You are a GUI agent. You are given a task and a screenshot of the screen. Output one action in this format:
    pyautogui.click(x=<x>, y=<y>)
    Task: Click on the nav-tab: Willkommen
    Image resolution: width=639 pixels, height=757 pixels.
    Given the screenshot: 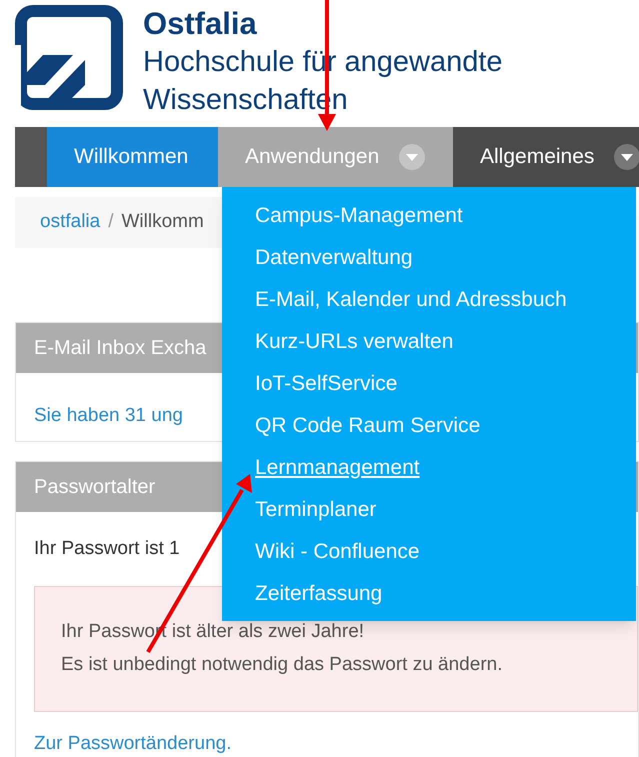 What is the action you would take?
    pyautogui.click(x=132, y=157)
    